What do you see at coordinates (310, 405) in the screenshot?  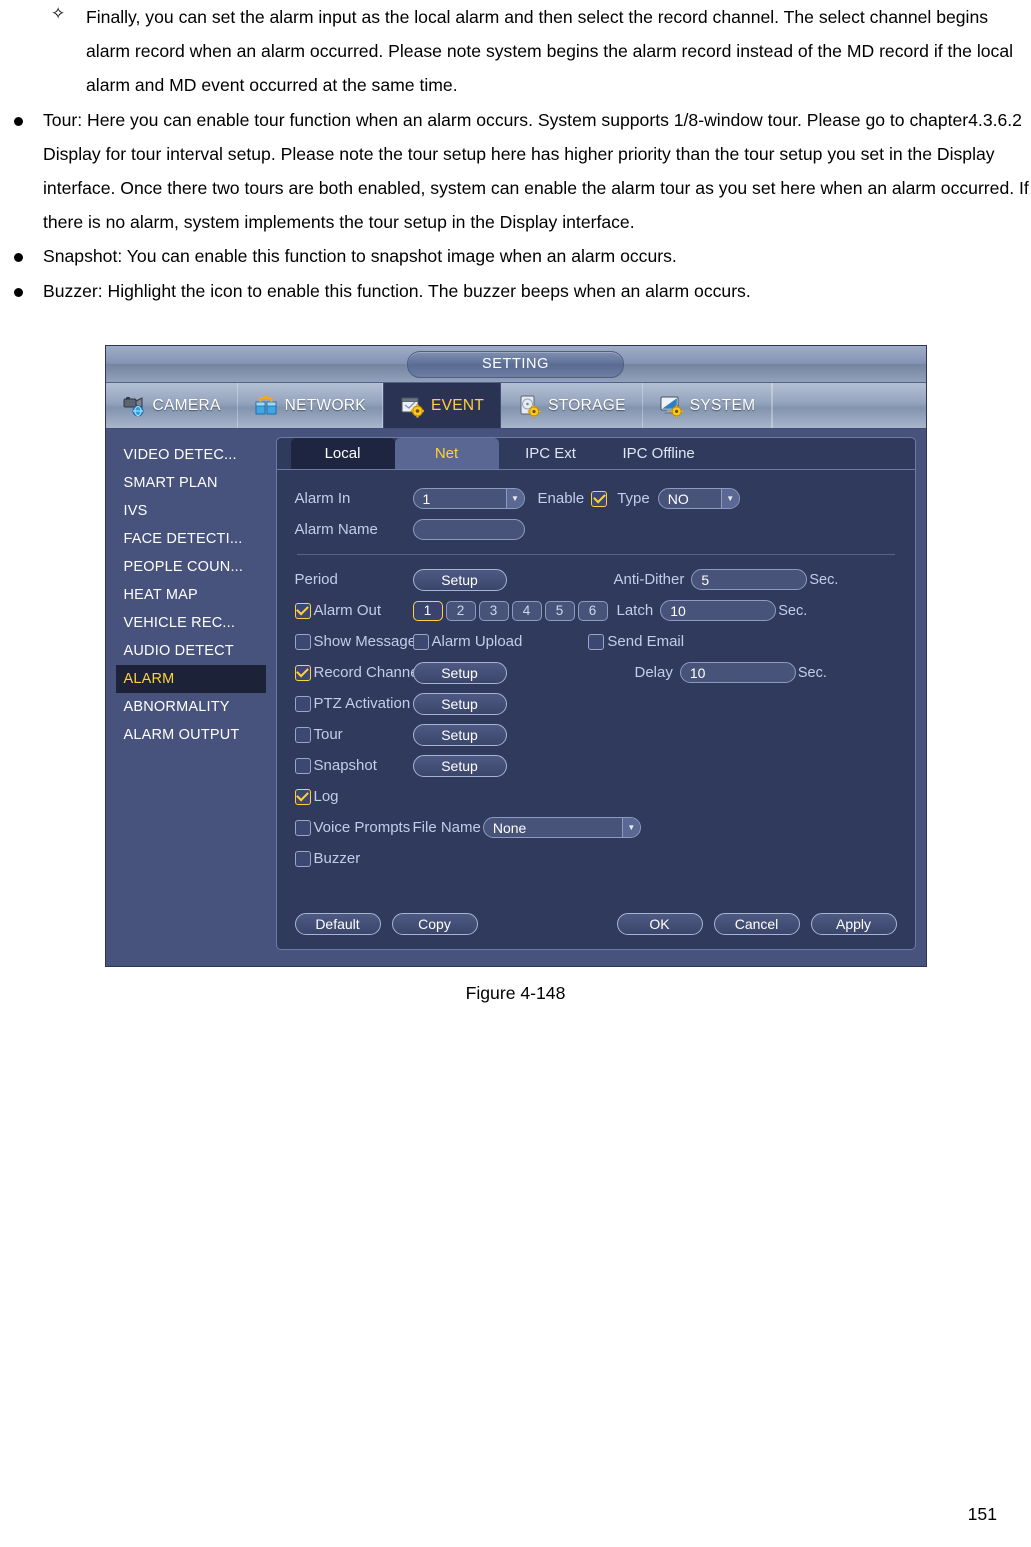 I see `tab-network: NETWORK` at bounding box center [310, 405].